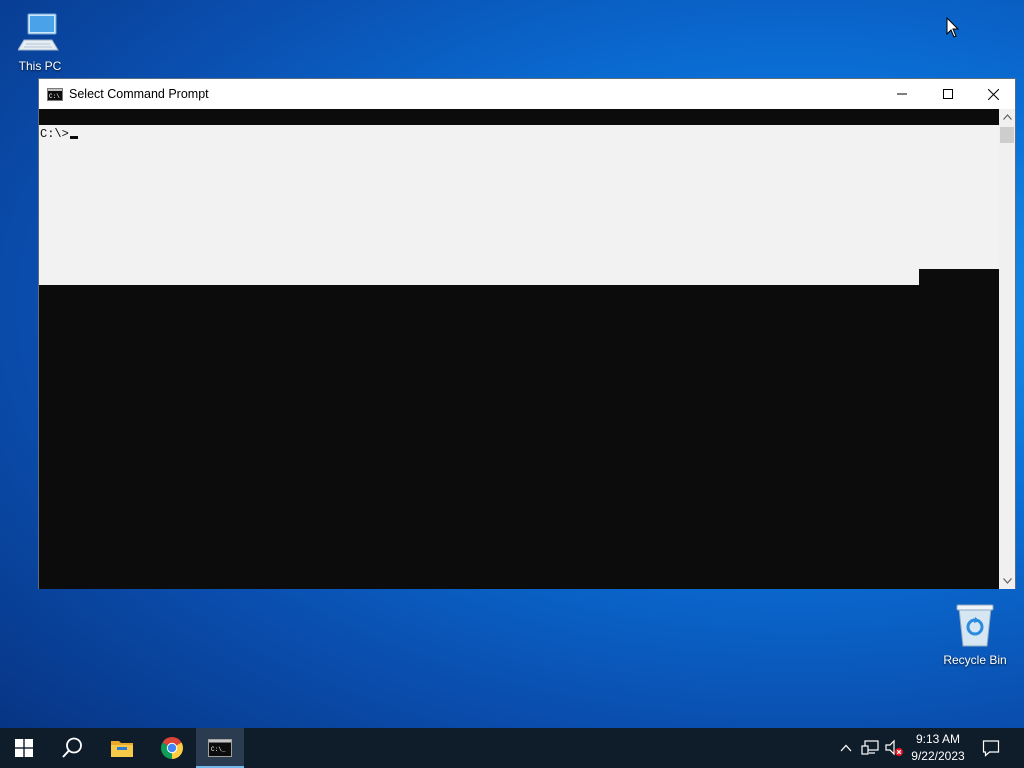 The width and height of the screenshot is (1024, 768). I want to click on close-button, so click(993, 94).